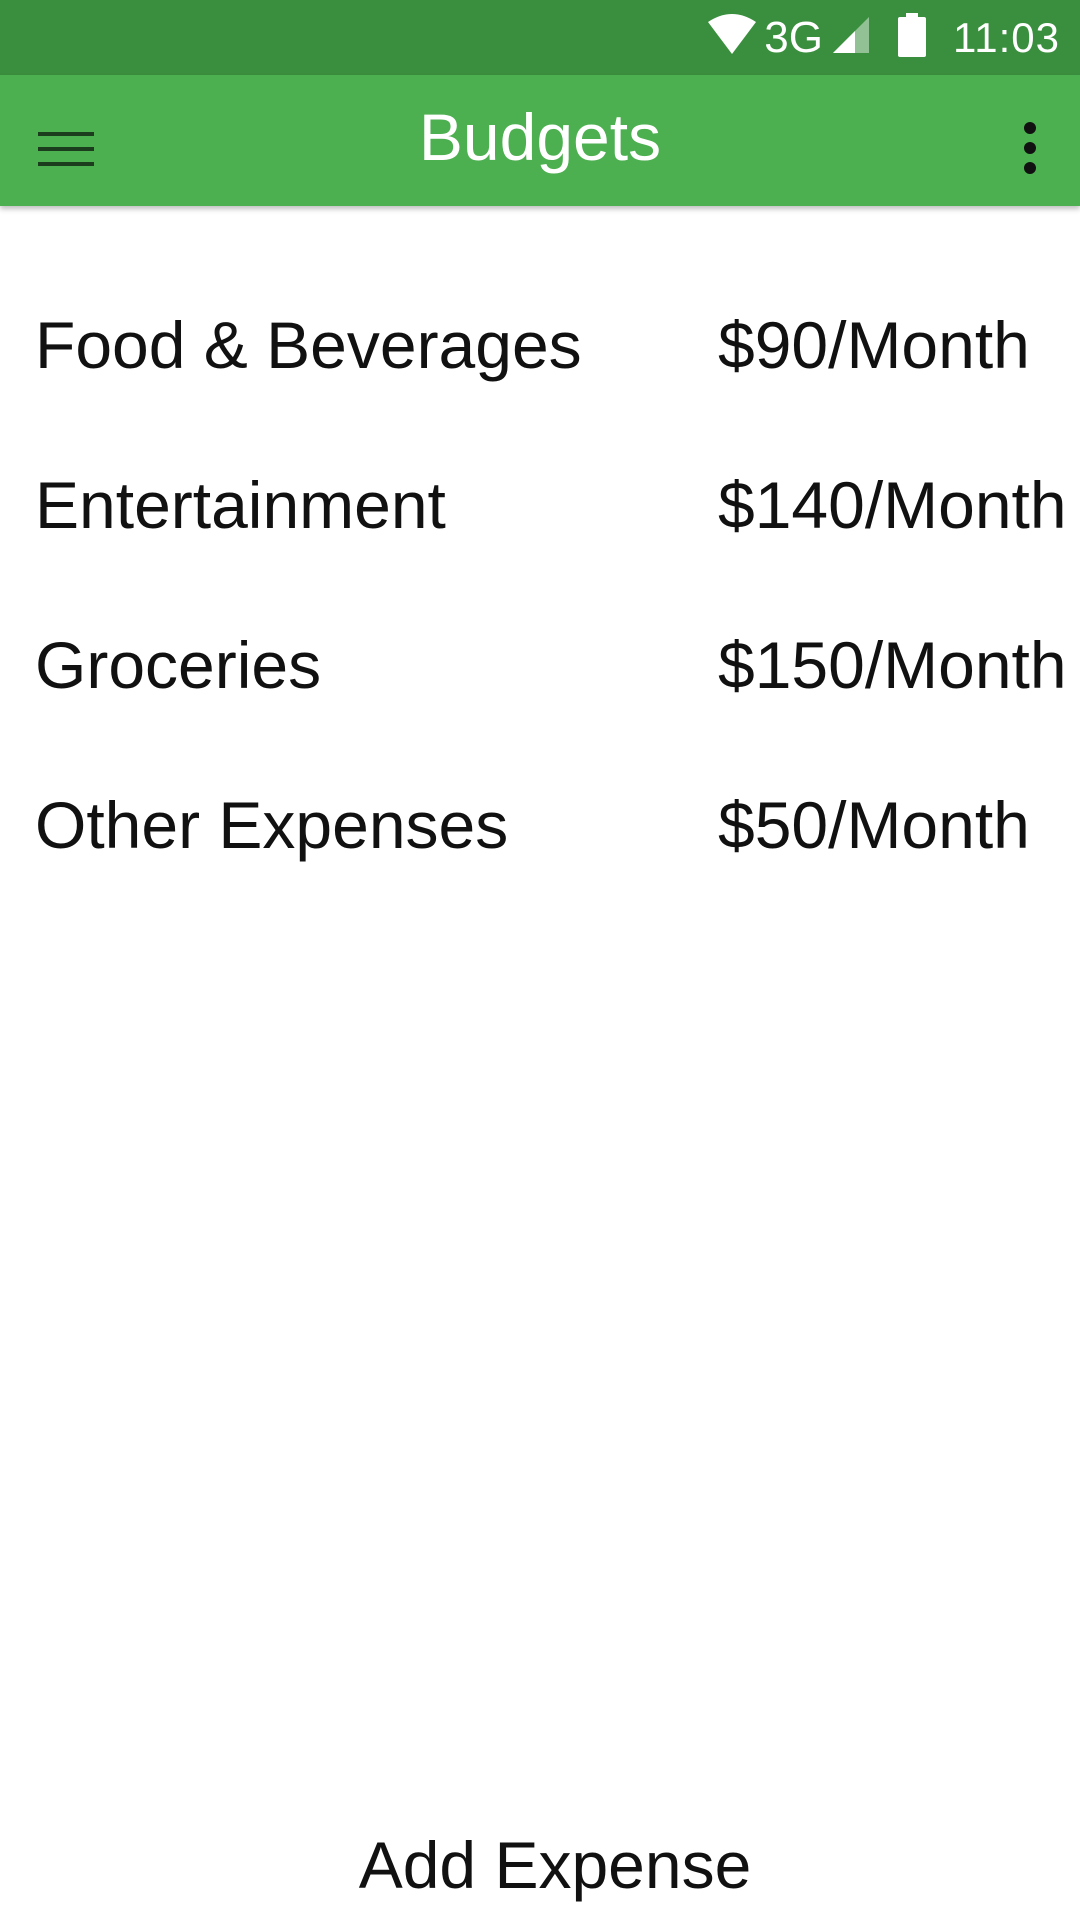 This screenshot has height=1920, width=1080. I want to click on status-icons: 3G 11:03, so click(883, 37).